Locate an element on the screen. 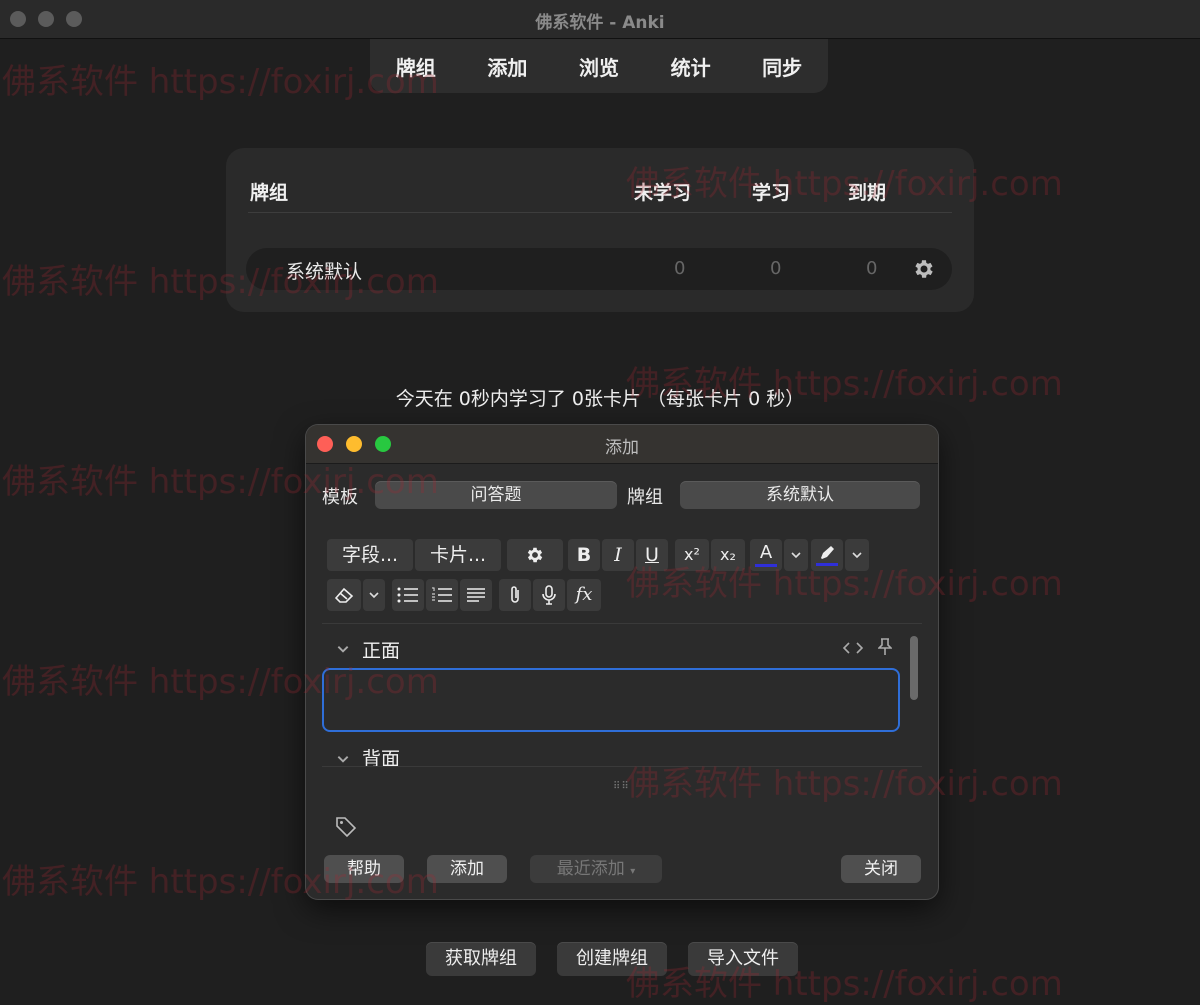 The image size is (1200, 1005). collapse-back-chevron-icon is located at coordinates (343, 759).